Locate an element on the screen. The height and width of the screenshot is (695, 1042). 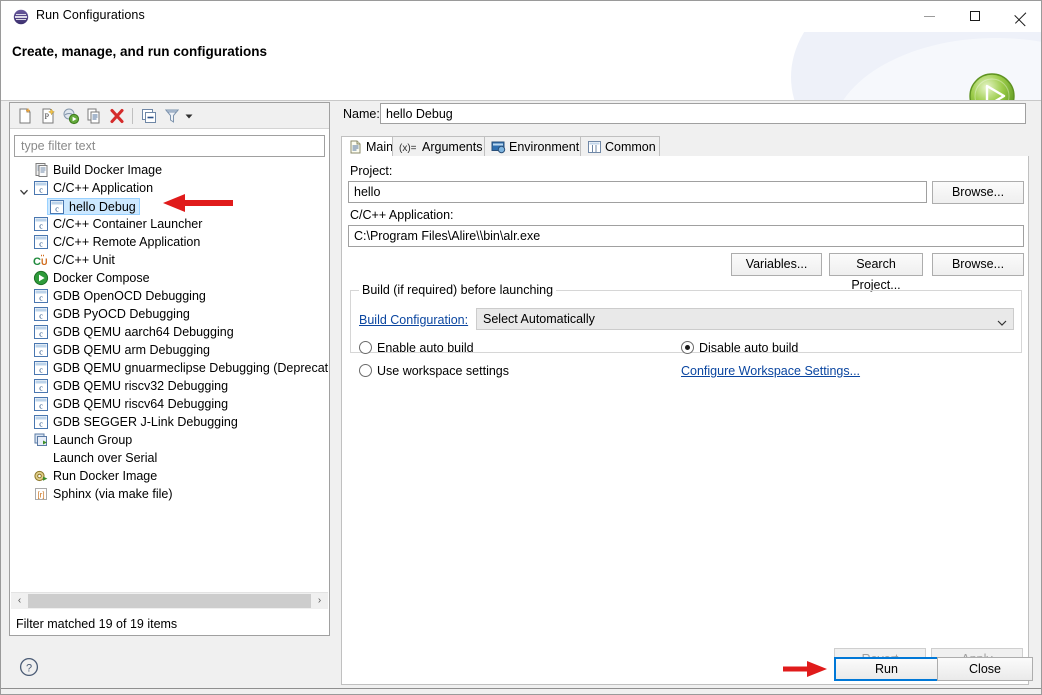
docker-run-icon is located at coordinates (41, 476).